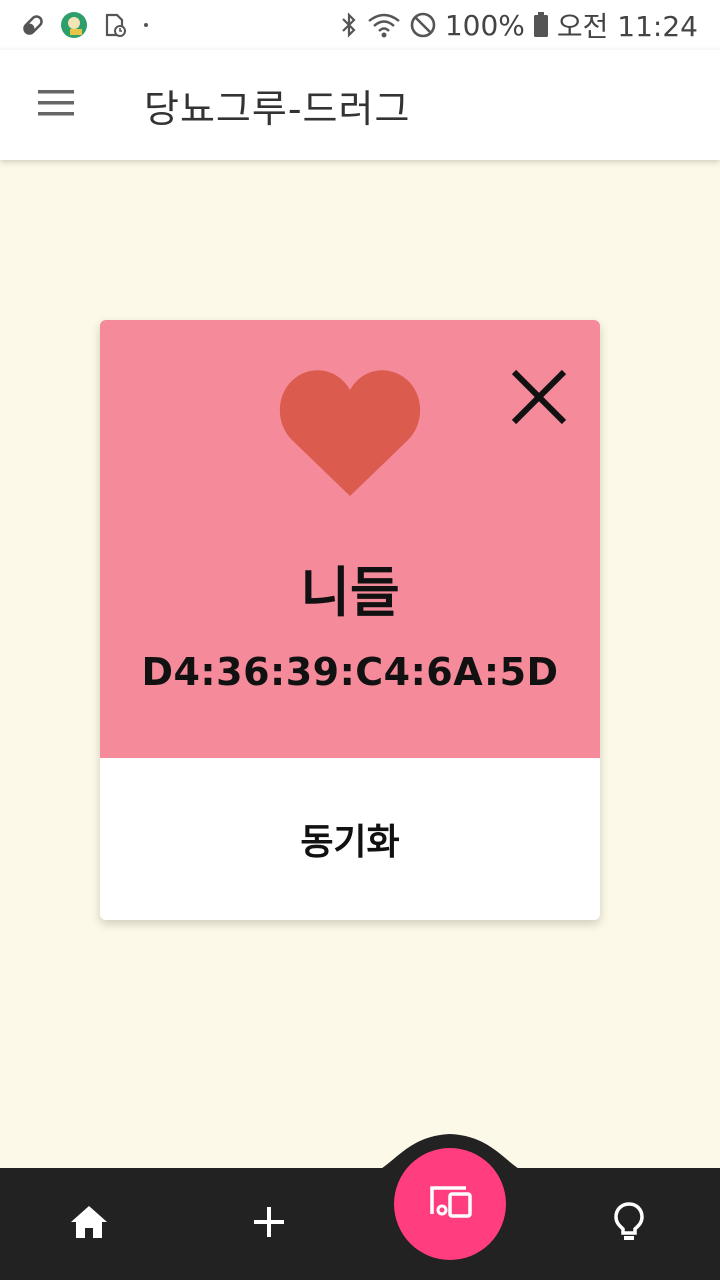 This screenshot has height=1280, width=720. Describe the element at coordinates (529, 25) in the screenshot. I see `status-bar-right: 100% 오전 11:24` at that location.